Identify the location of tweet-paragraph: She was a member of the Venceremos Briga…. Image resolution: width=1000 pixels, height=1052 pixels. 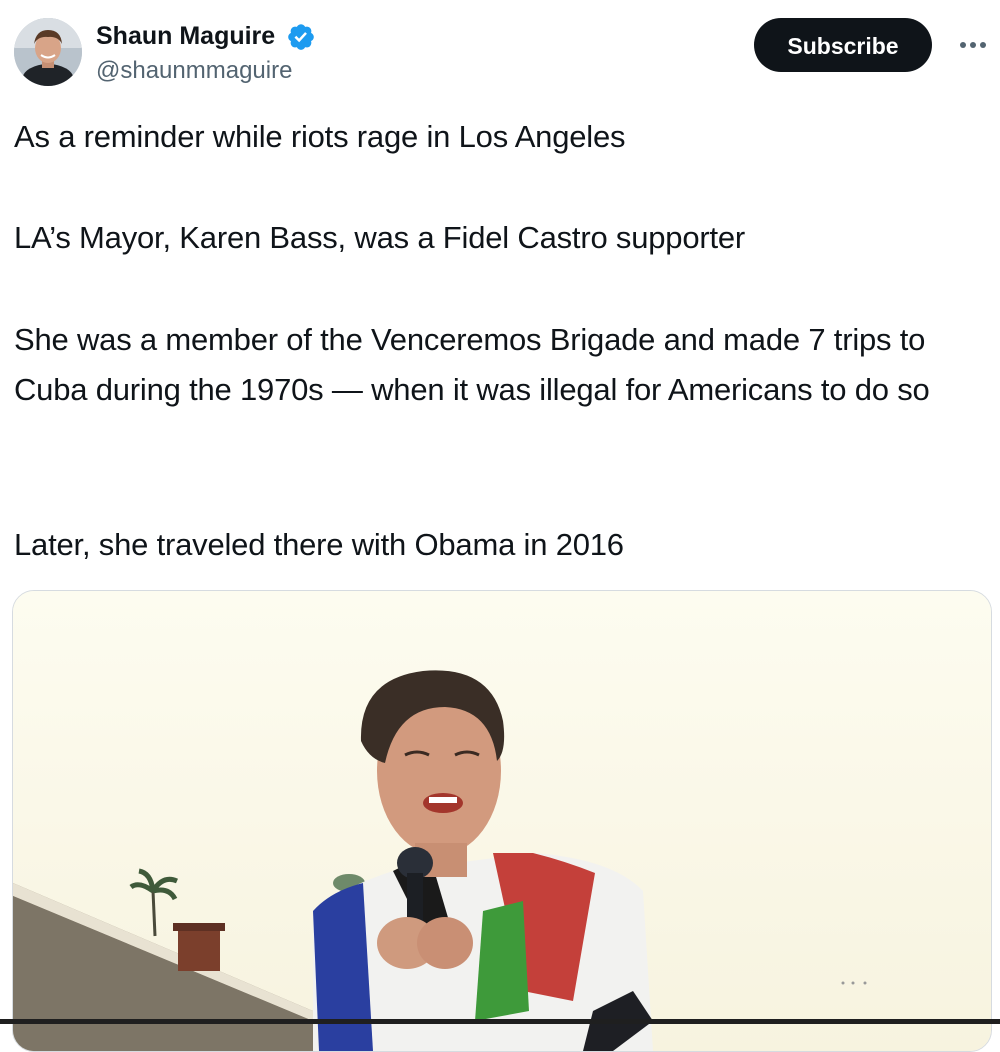
(472, 364).